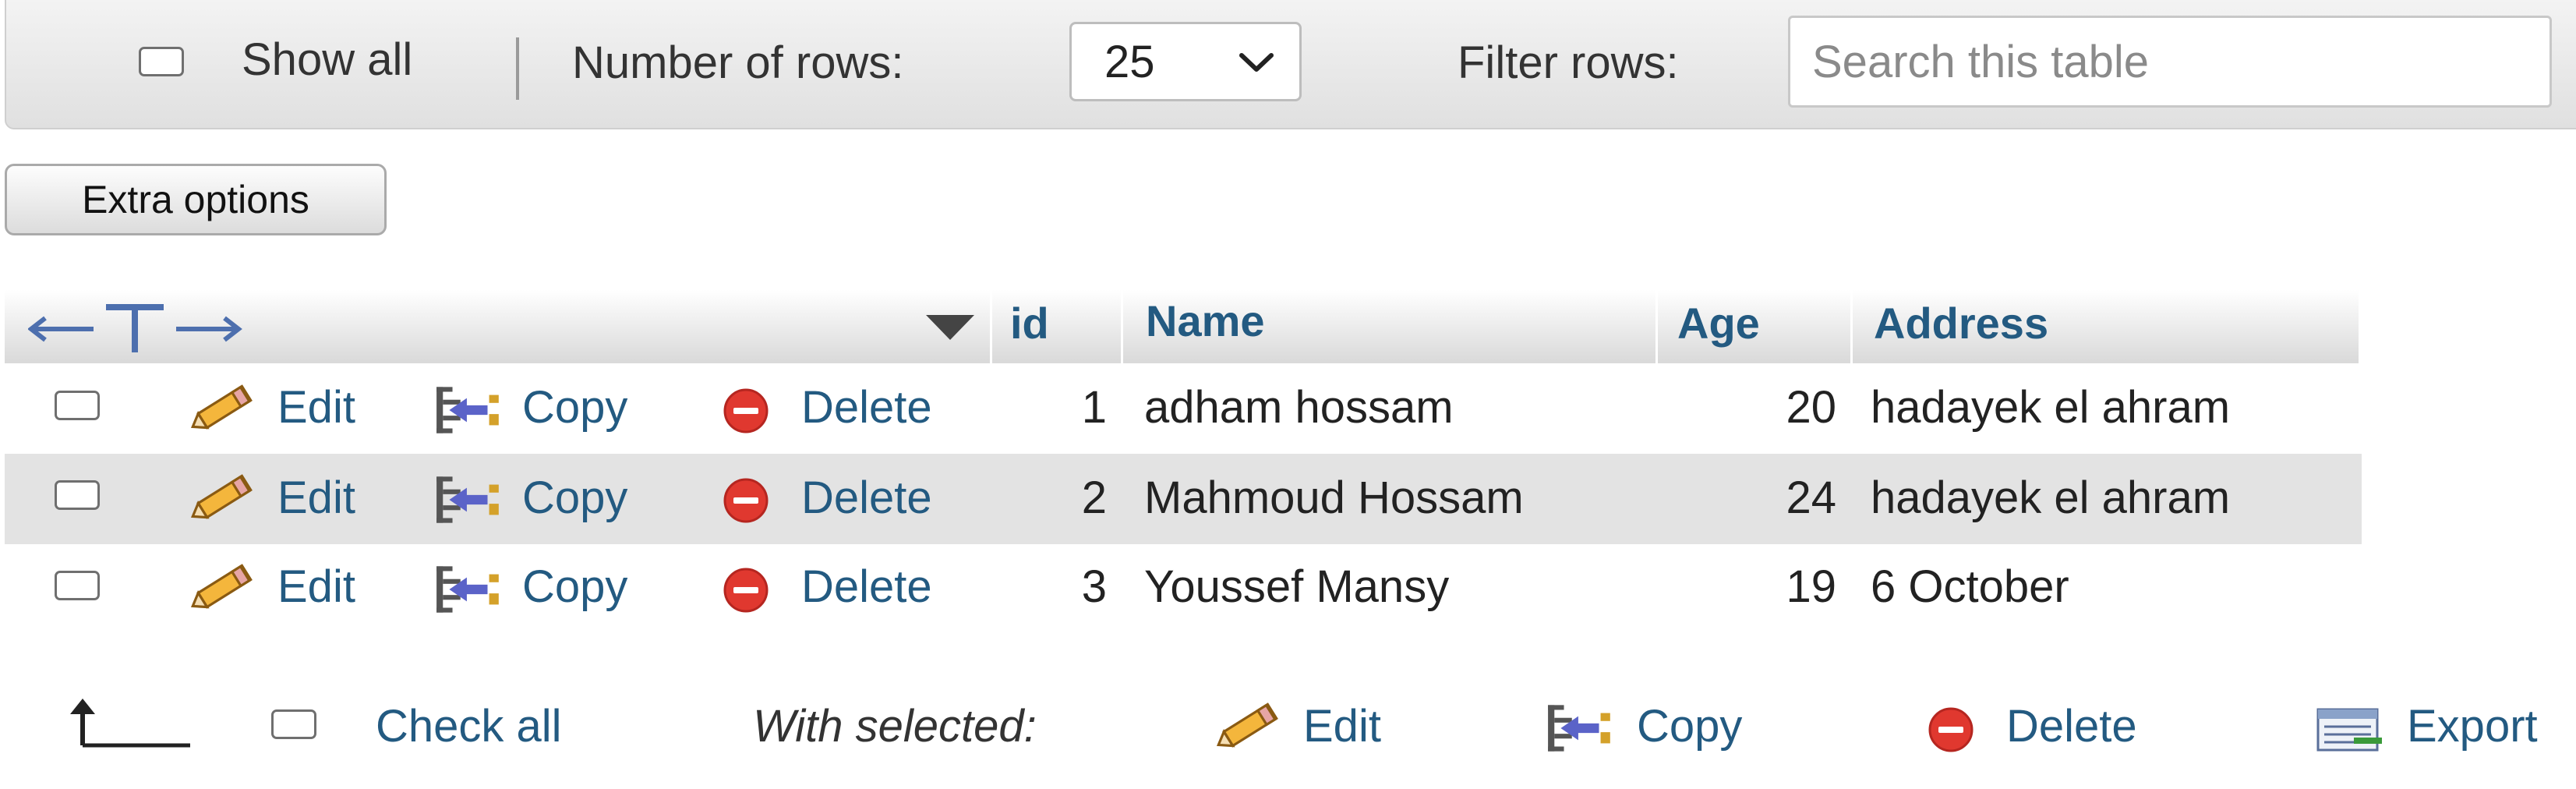  I want to click on cell-name: Youssef Mansy, so click(1297, 586).